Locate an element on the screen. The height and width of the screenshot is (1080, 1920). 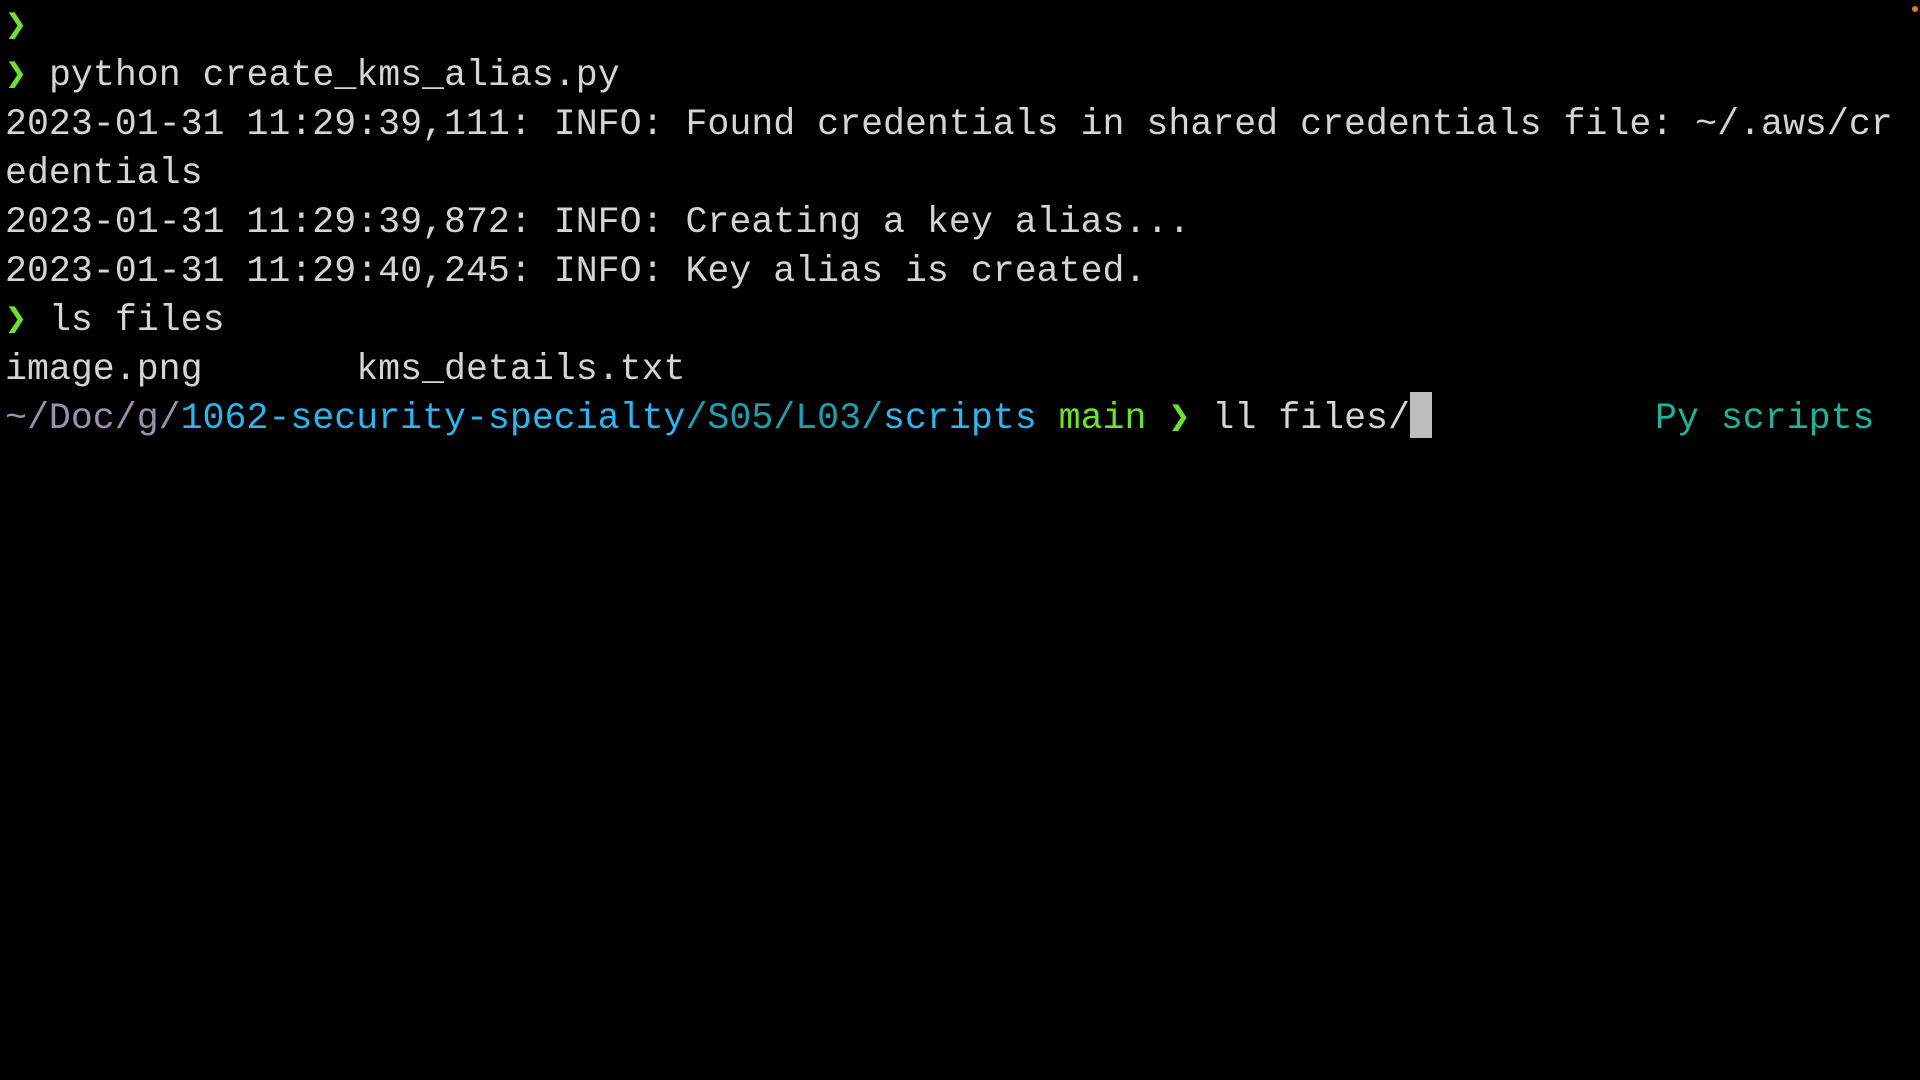
file-entry: kms_details.txt is located at coordinates (521, 369).